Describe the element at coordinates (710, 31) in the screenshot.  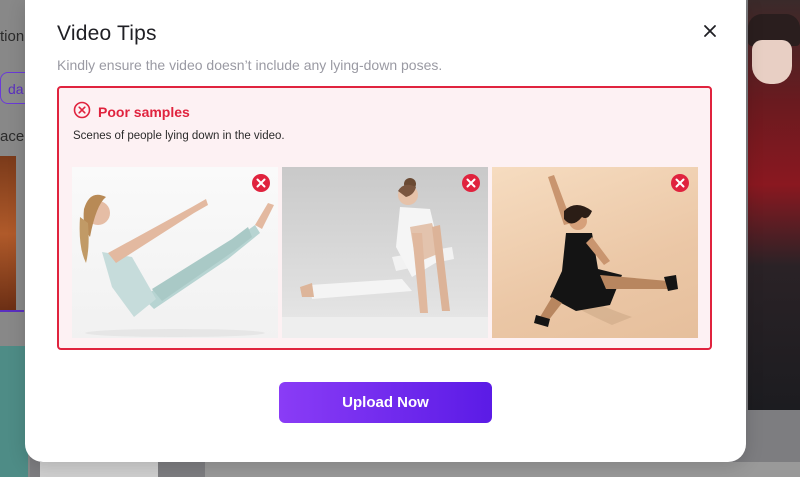
I see `close-icon` at that location.